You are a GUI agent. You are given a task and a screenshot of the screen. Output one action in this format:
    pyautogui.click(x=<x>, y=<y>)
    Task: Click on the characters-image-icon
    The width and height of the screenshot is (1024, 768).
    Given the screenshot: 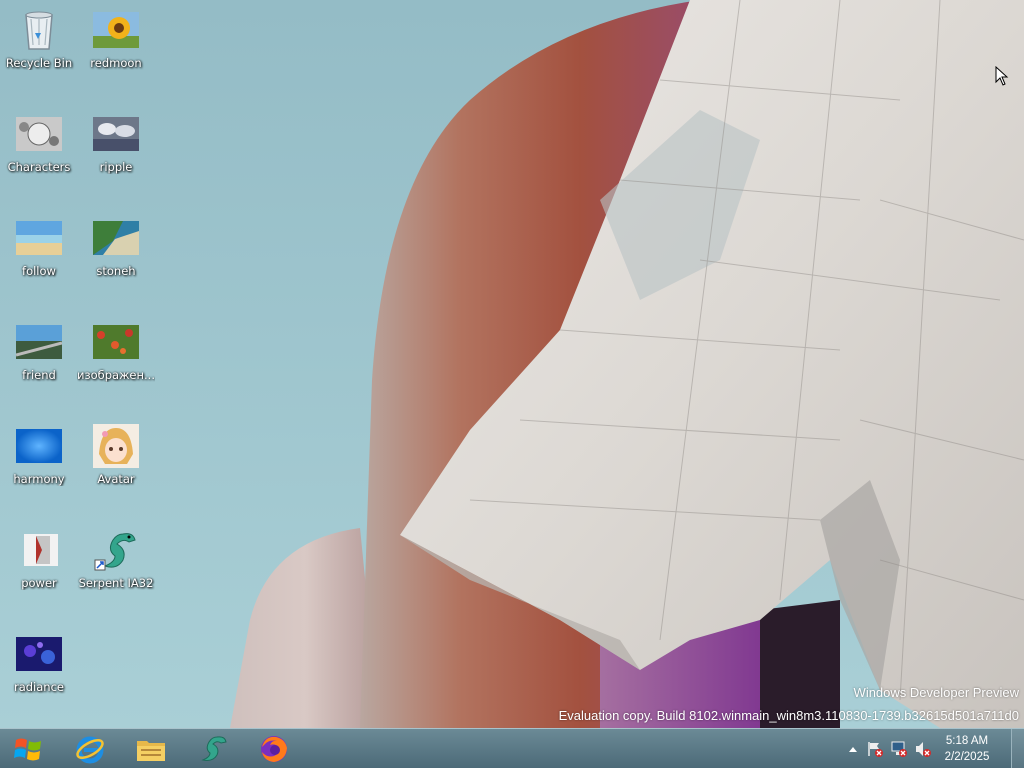 What is the action you would take?
    pyautogui.click(x=39, y=134)
    